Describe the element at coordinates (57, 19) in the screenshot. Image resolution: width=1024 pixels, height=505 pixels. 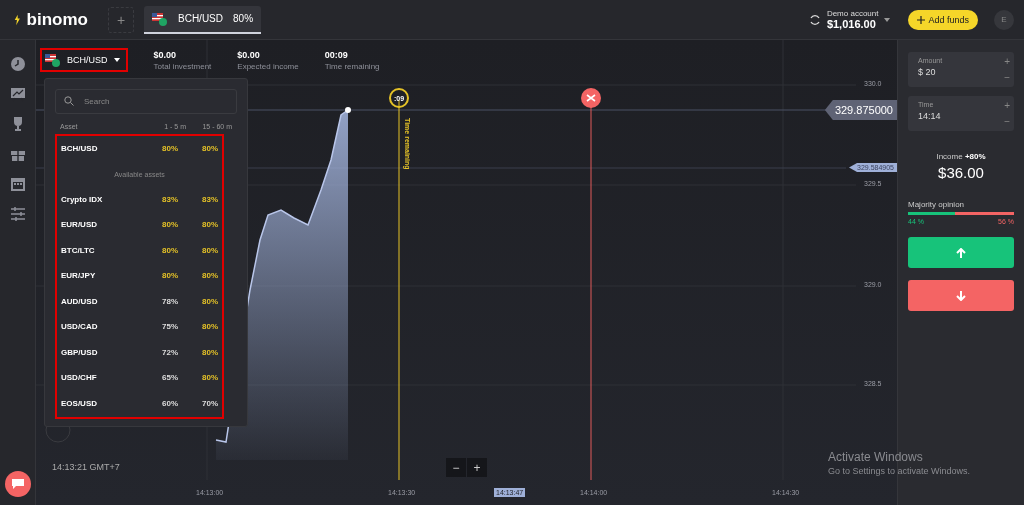
I see `logo-text: binomo` at that location.